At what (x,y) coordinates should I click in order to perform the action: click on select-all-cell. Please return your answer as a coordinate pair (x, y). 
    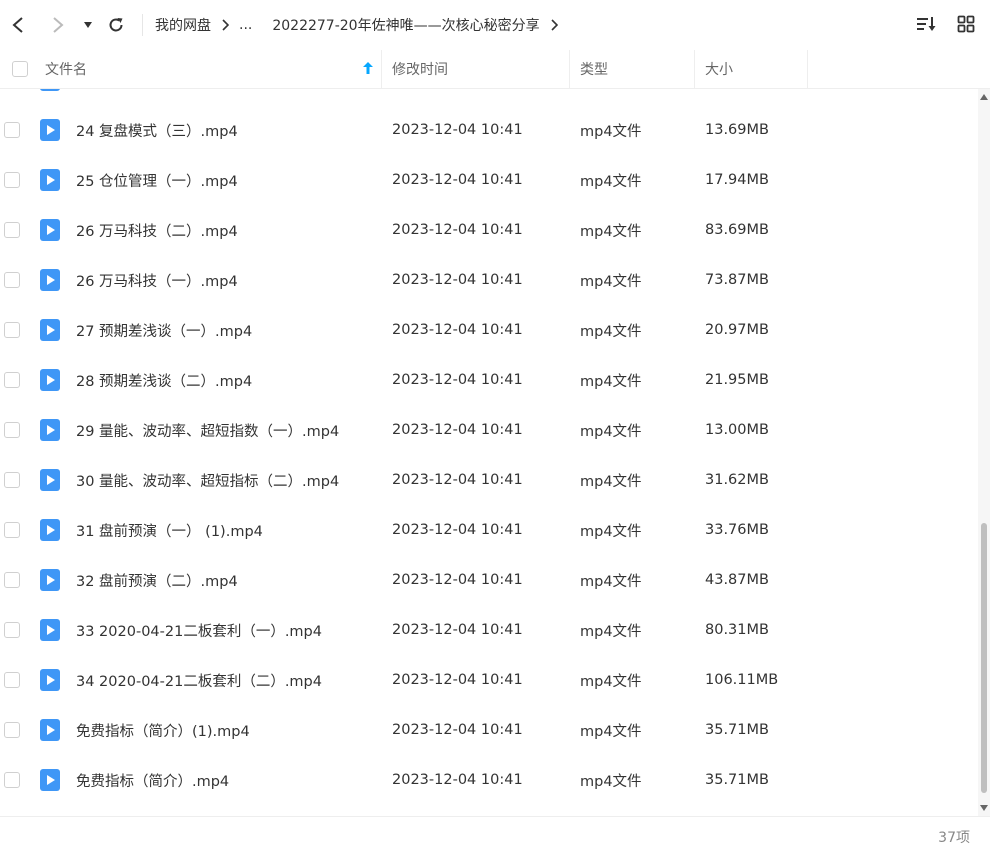
    Looking at the image, I should click on (20, 69).